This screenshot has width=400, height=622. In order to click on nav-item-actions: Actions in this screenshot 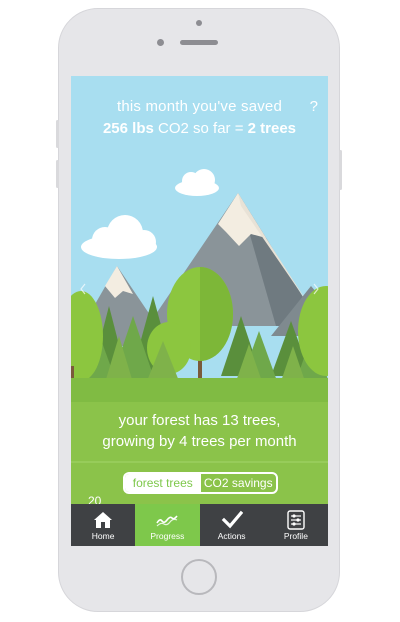, I will do `click(232, 525)`.